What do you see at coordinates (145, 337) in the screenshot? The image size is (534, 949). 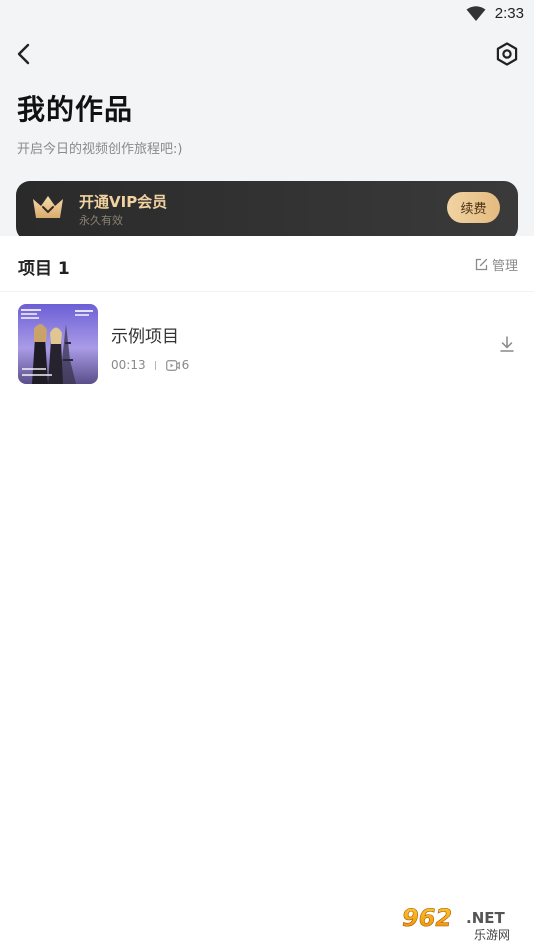 I see `project-name: 示例项目` at bounding box center [145, 337].